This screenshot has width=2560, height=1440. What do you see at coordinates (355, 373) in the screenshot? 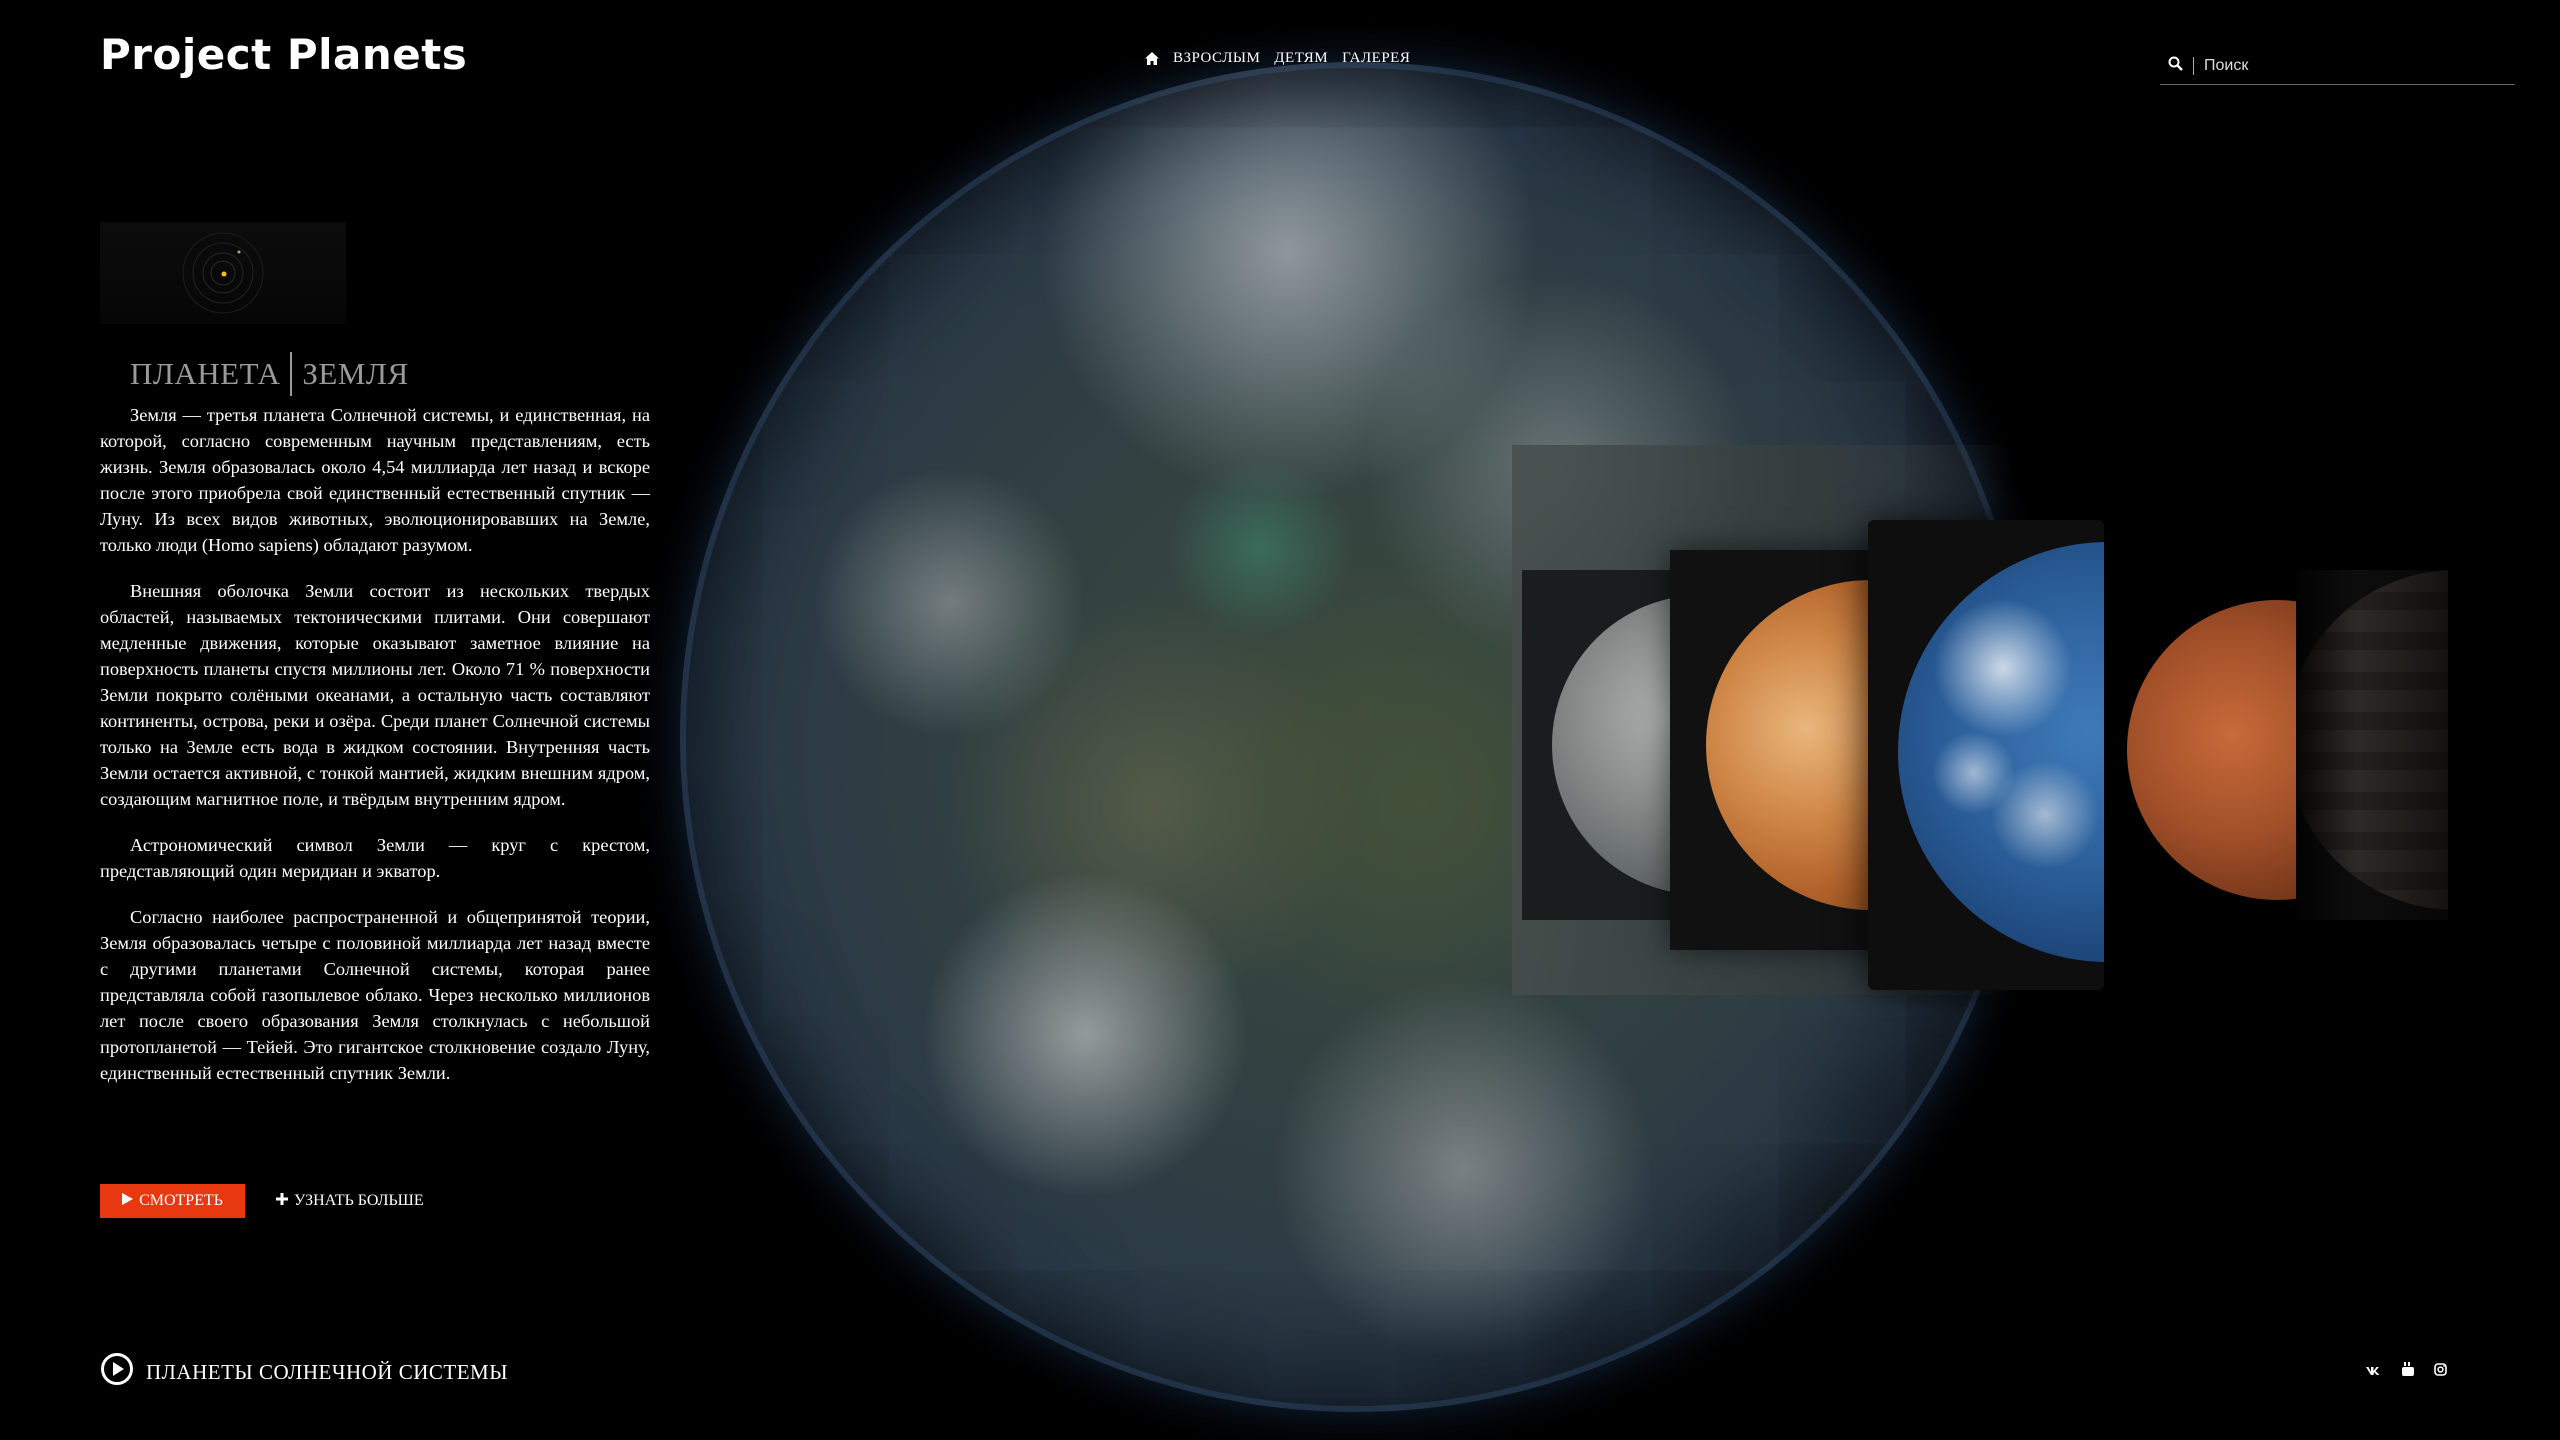
I see `planet-name: ЗЕМЛЯ` at bounding box center [355, 373].